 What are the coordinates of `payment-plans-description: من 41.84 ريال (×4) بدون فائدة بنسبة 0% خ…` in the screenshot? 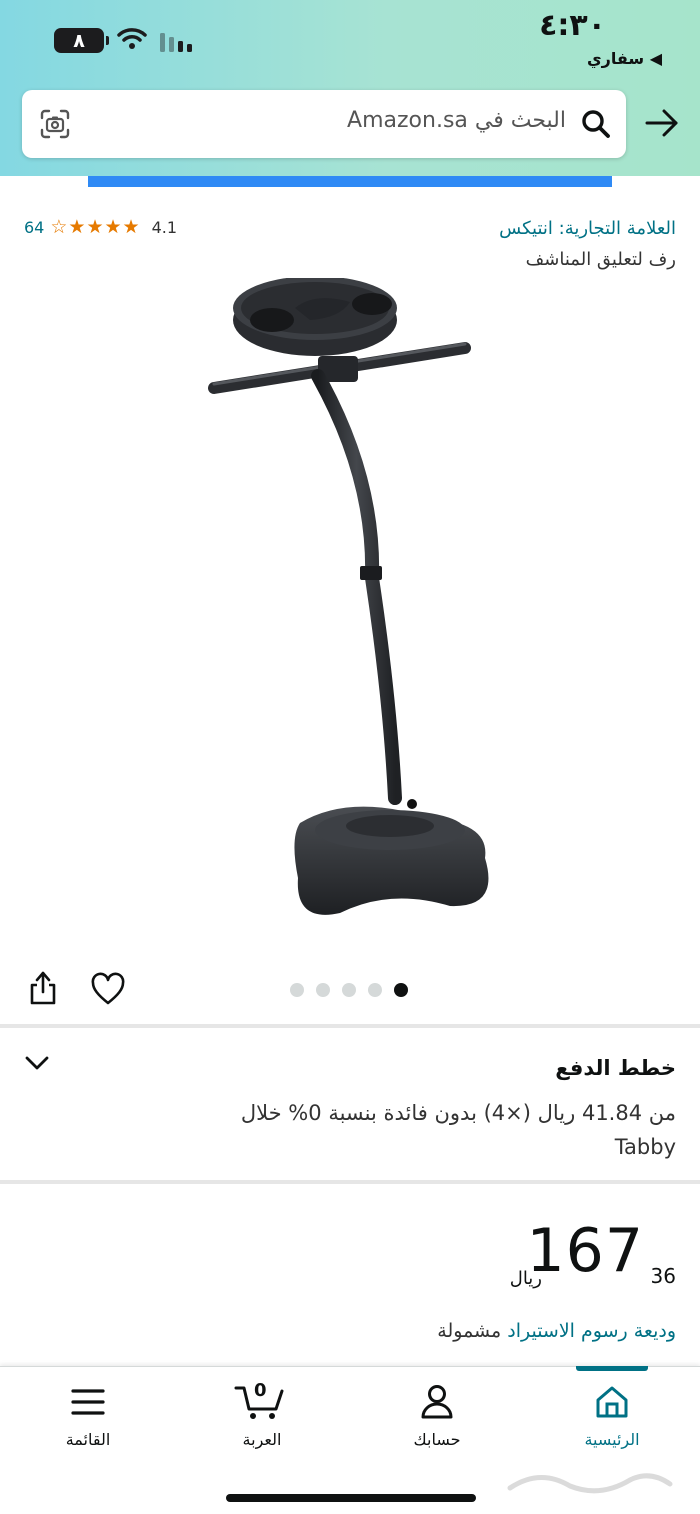 It's located at (458, 1130).